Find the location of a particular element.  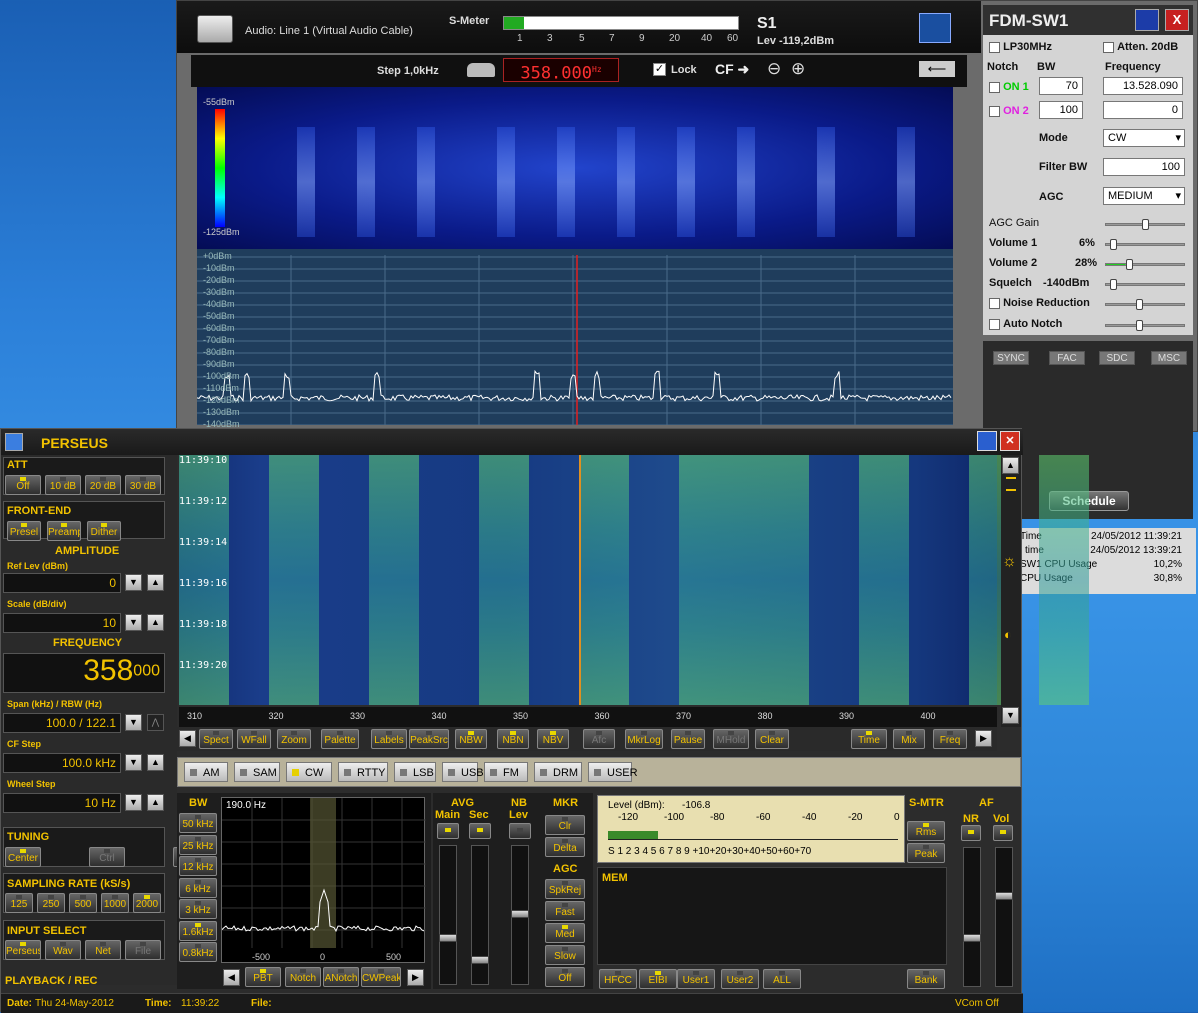

peak-button: Peak is located at coordinates (926, 853).